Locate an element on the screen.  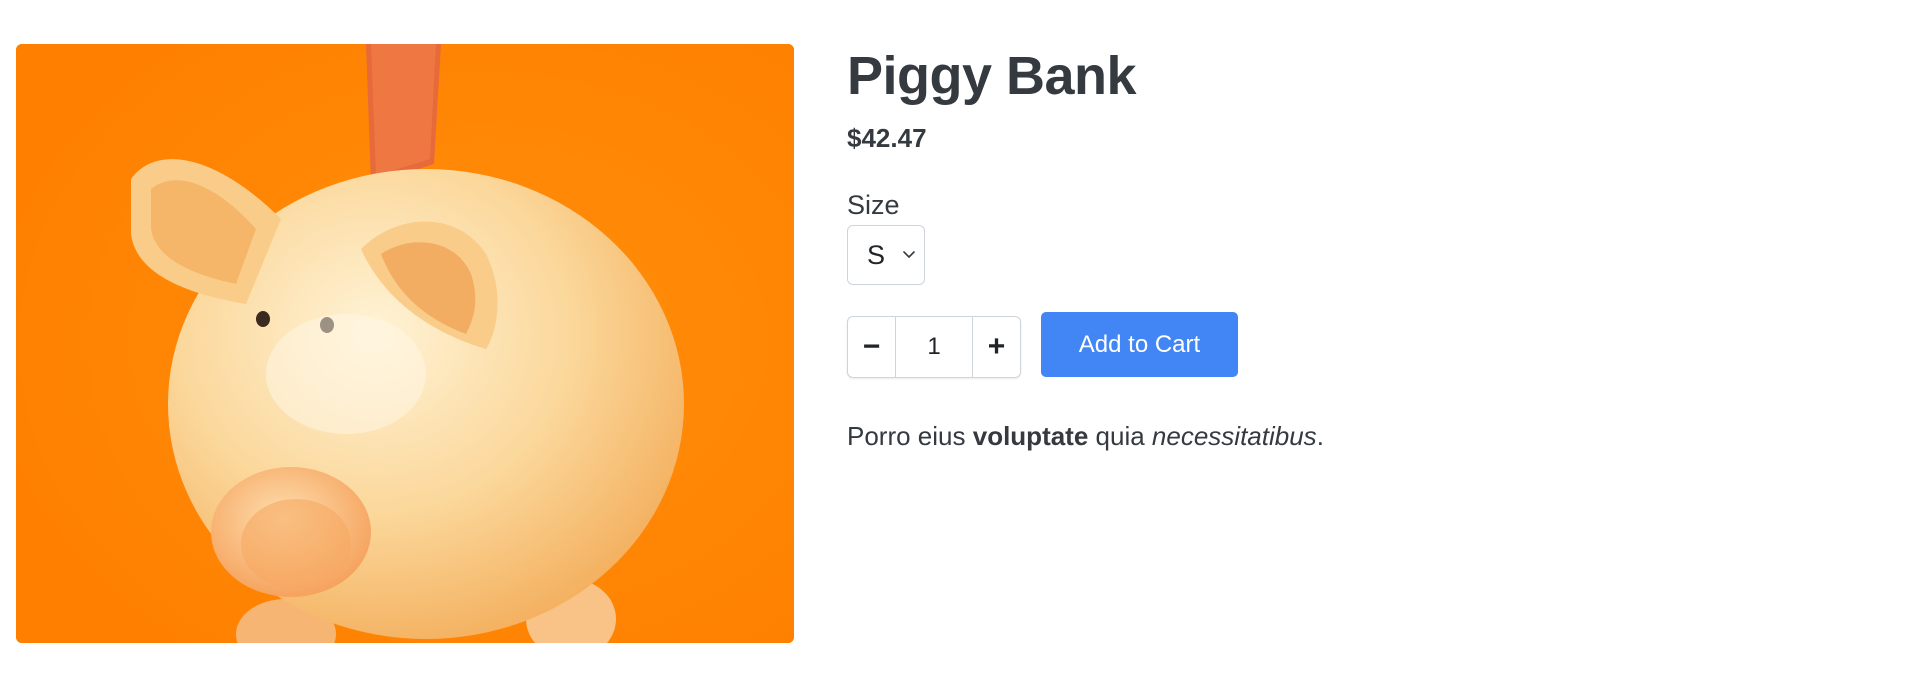
description-bold: voluptate is located at coordinates (1030, 436).